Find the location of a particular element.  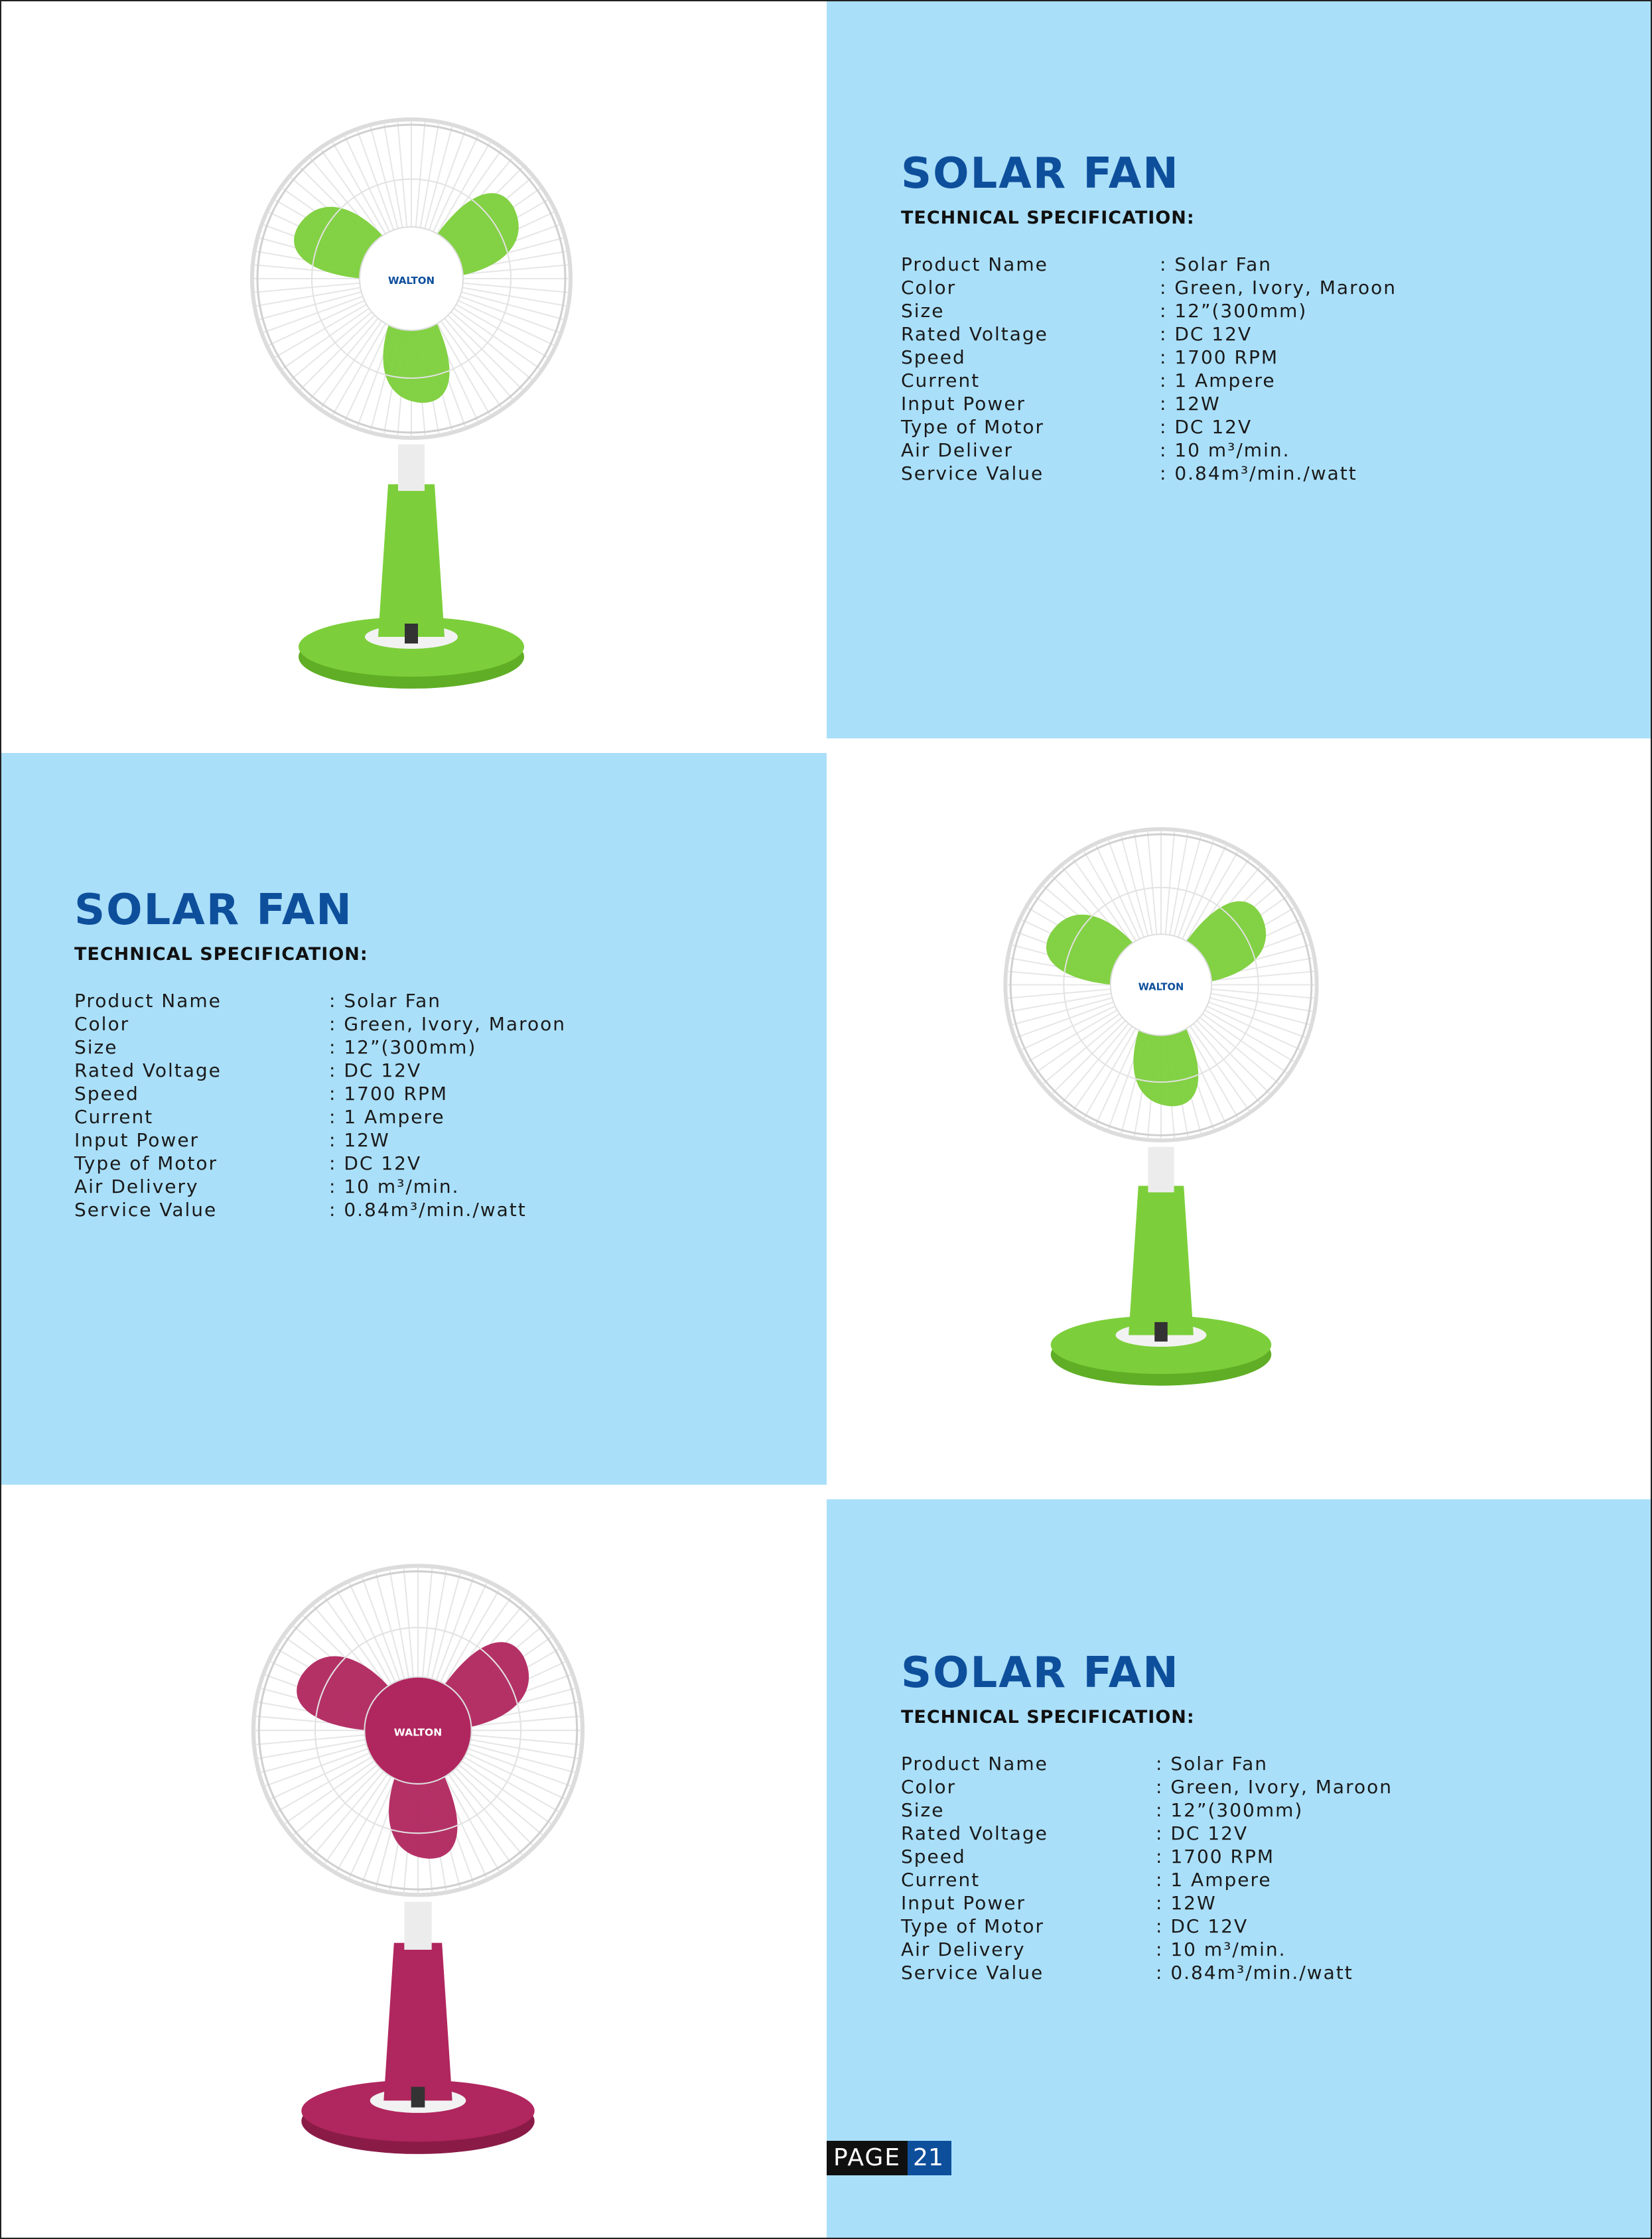

spec-row: Input Power: 12W is located at coordinates (373, 1140).